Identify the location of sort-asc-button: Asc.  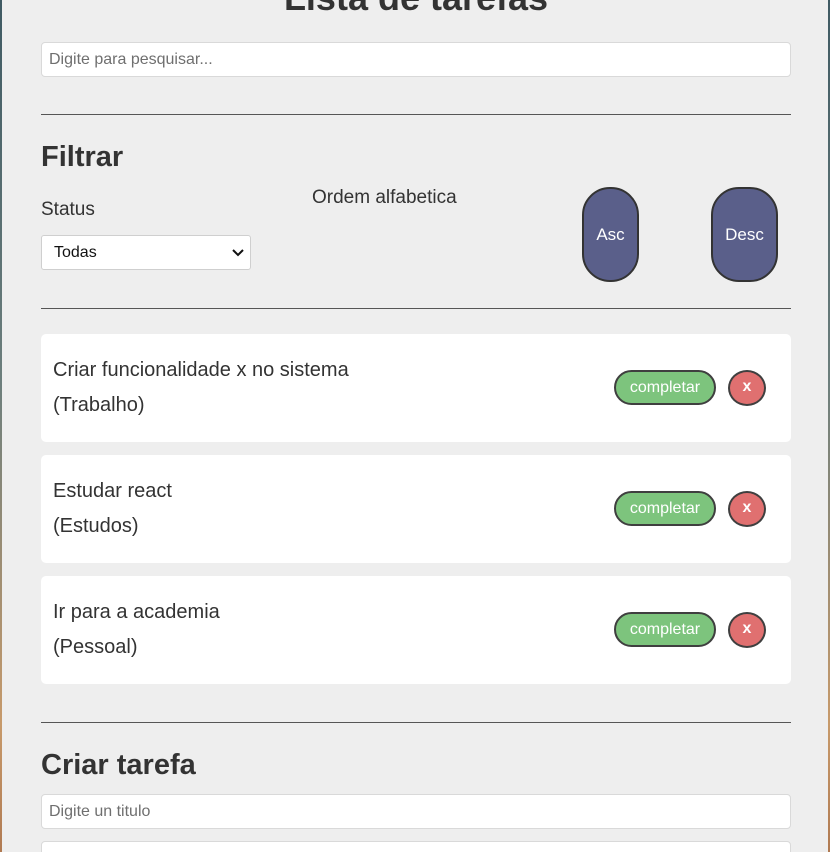
(610, 234).